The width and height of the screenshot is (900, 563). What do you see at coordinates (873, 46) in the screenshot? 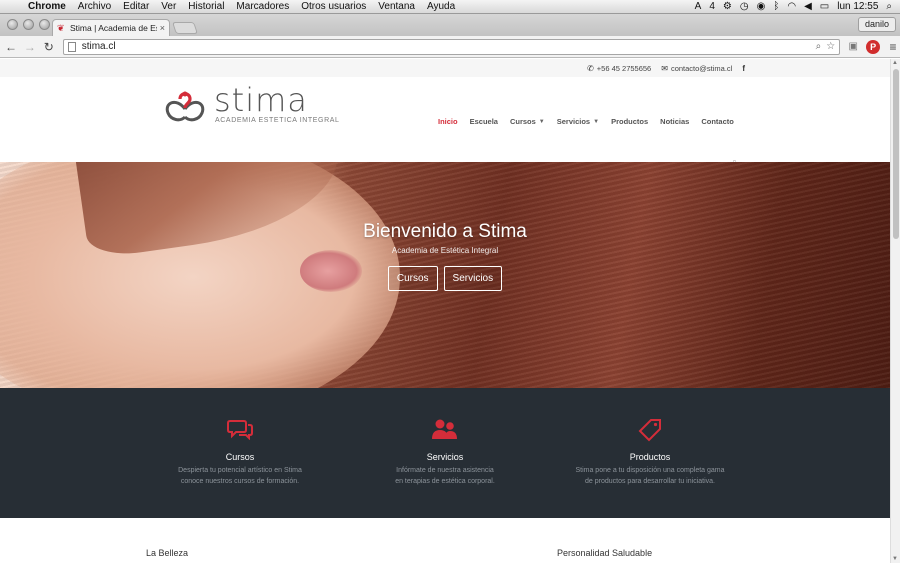
I see `pinterest-icon: P` at bounding box center [873, 46].